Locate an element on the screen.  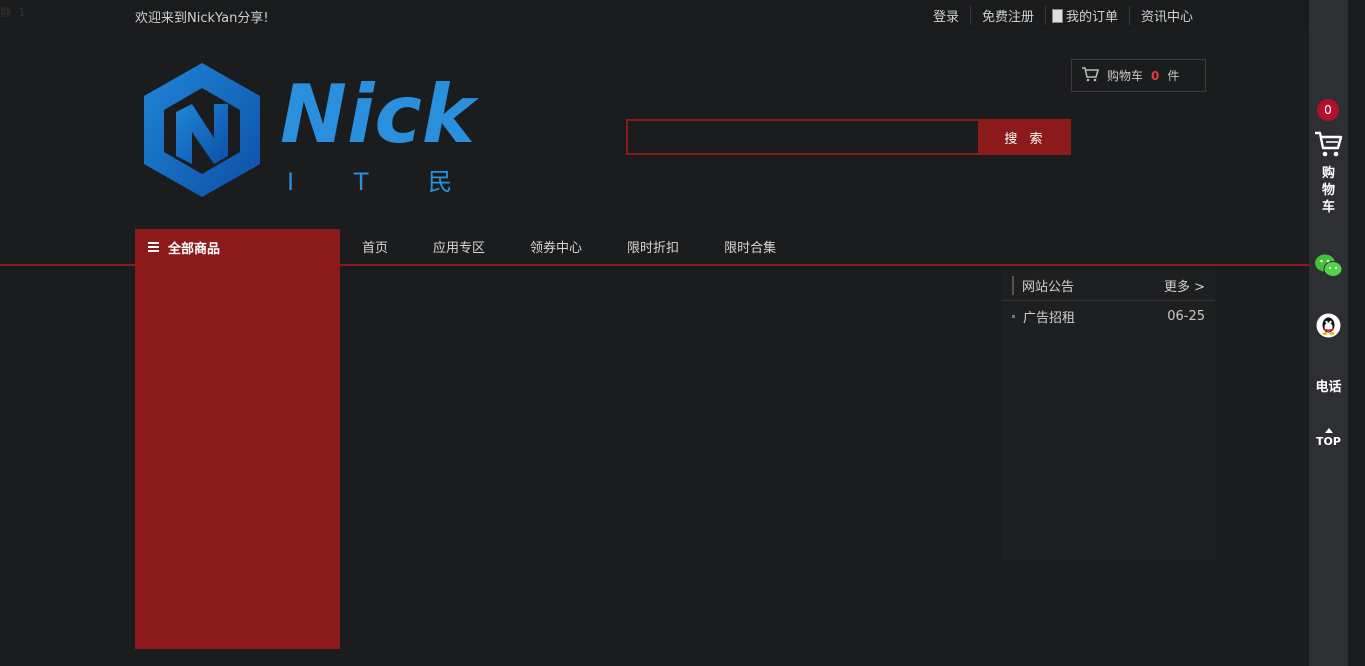
bullet-icon is located at coordinates (1013, 316).